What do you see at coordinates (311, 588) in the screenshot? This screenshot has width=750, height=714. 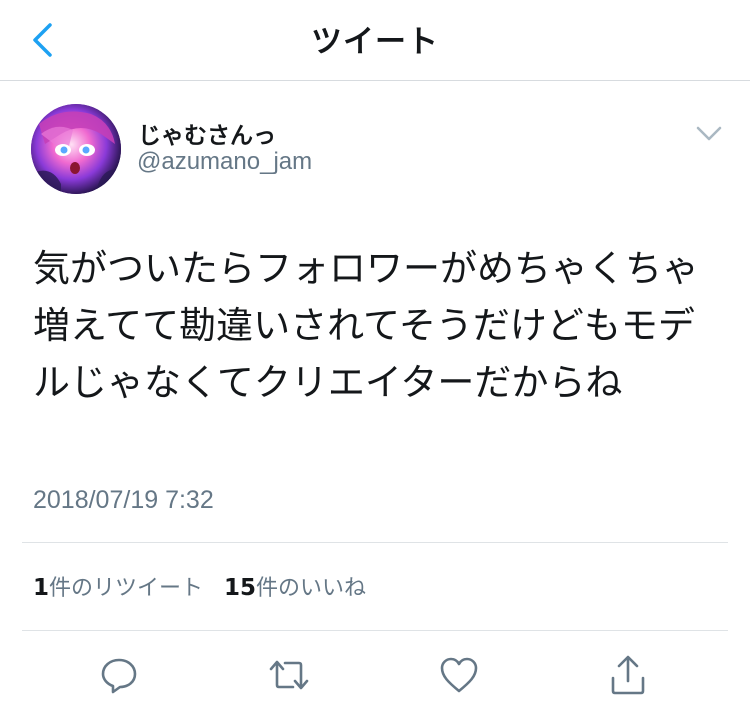 I see `like-count-label: 件のいいね` at bounding box center [311, 588].